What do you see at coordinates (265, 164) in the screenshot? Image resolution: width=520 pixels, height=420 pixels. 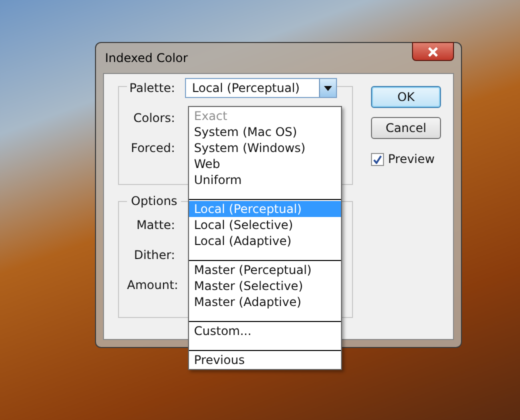 I see `dropdown-option: Web` at bounding box center [265, 164].